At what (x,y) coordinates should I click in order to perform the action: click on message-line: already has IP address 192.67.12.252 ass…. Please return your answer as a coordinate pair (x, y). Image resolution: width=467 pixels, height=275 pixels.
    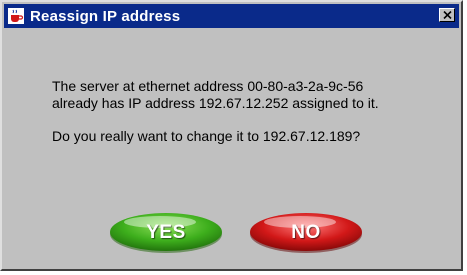
    Looking at the image, I should click on (215, 103).